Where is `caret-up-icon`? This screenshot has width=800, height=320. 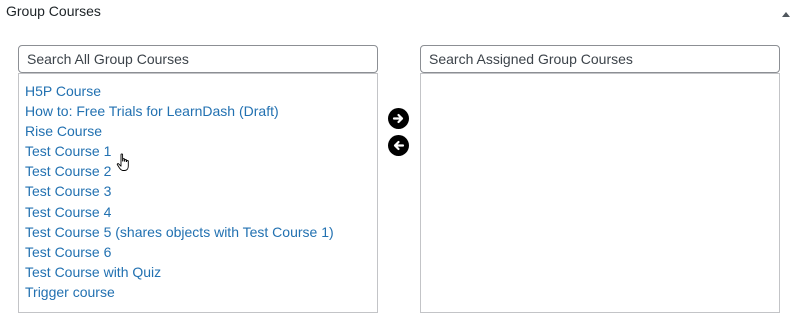 caret-up-icon is located at coordinates (786, 14).